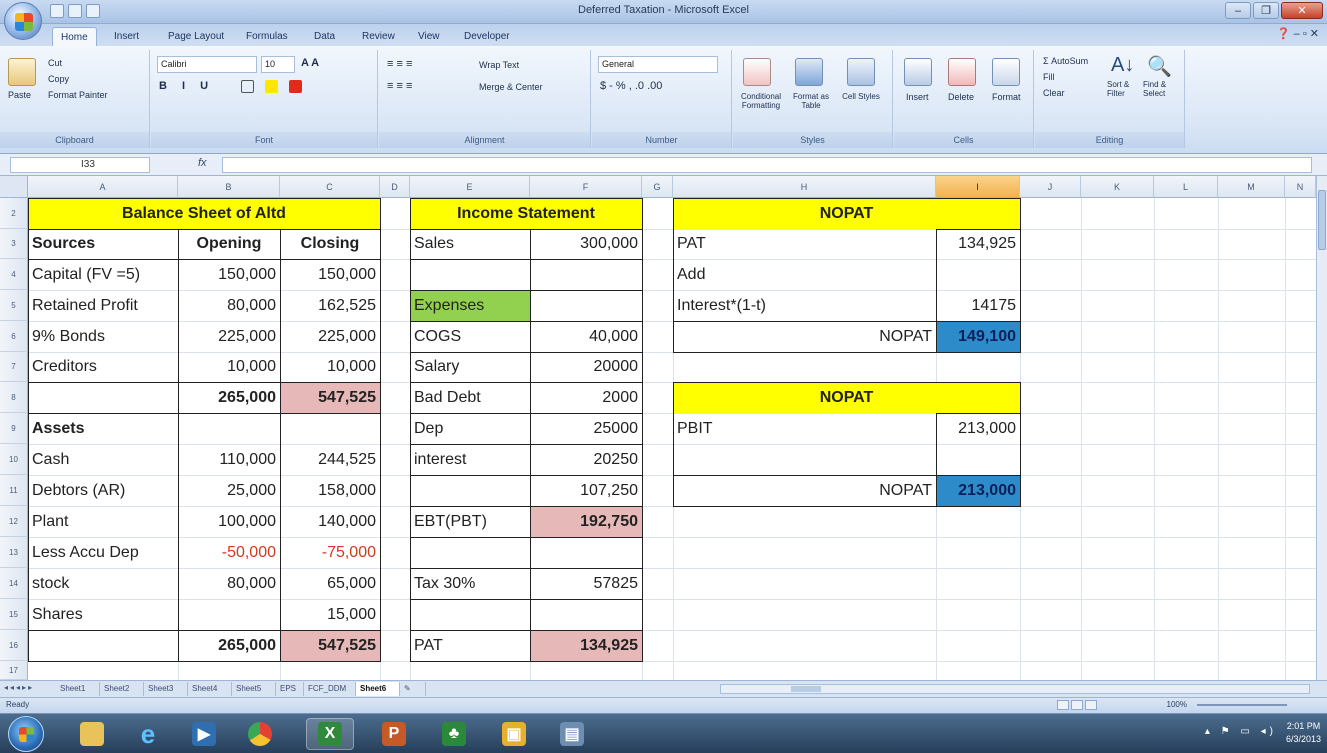  Describe the element at coordinates (846, 397) in the screenshot. I see `nopat2-title: NOPAT` at that location.